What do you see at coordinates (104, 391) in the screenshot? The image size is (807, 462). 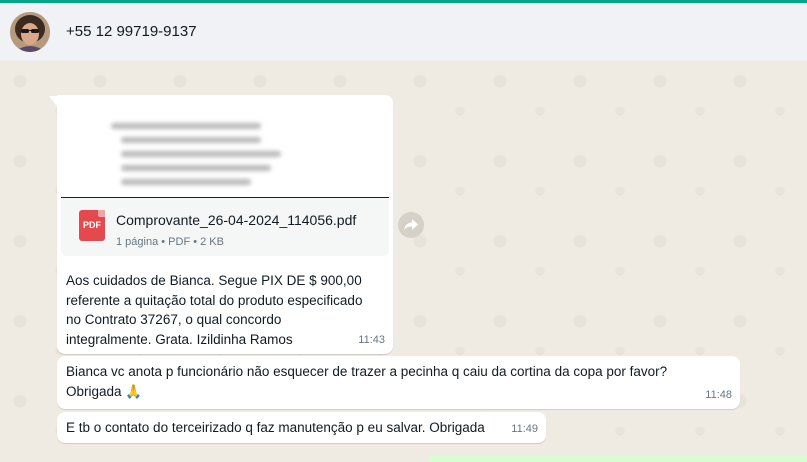 I see `message-line: Obrigada 🙏` at bounding box center [104, 391].